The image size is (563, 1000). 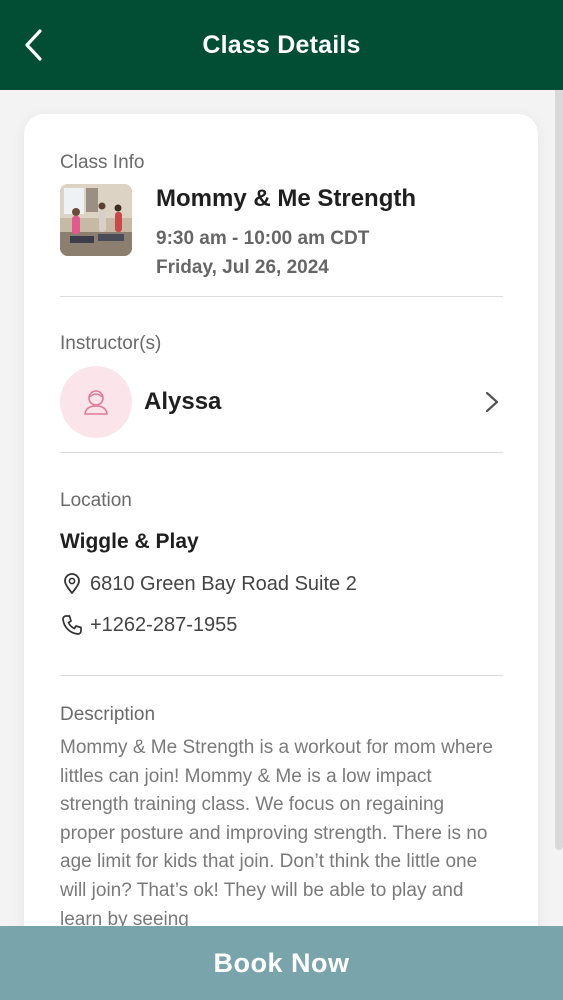 What do you see at coordinates (108, 714) in the screenshot?
I see `description-label: Description` at bounding box center [108, 714].